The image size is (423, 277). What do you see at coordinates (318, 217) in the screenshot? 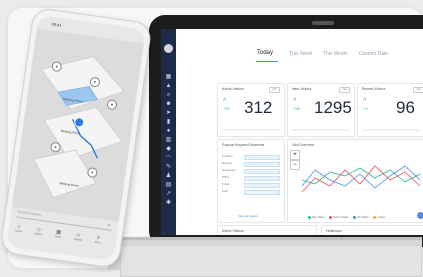
I see `legend-label: New Visitor` at bounding box center [318, 217].